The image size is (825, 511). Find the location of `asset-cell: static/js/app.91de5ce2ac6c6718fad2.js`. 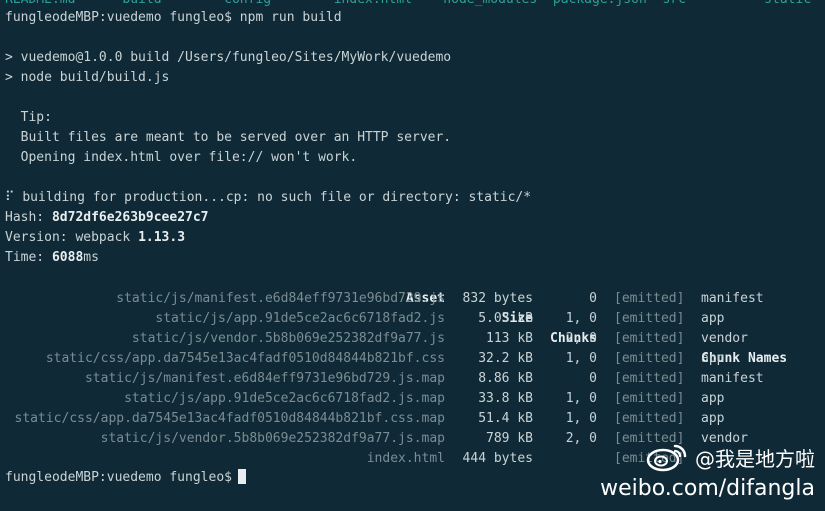

asset-cell: static/js/app.91de5ce2ac6c6718fad2.js is located at coordinates (300, 318).